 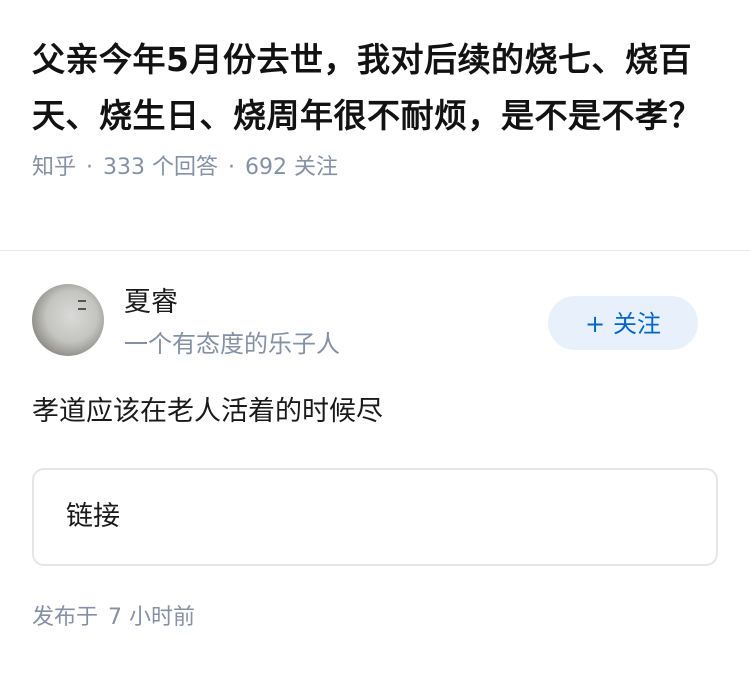 What do you see at coordinates (266, 167) in the screenshot?
I see `followers-count: 692` at bounding box center [266, 167].